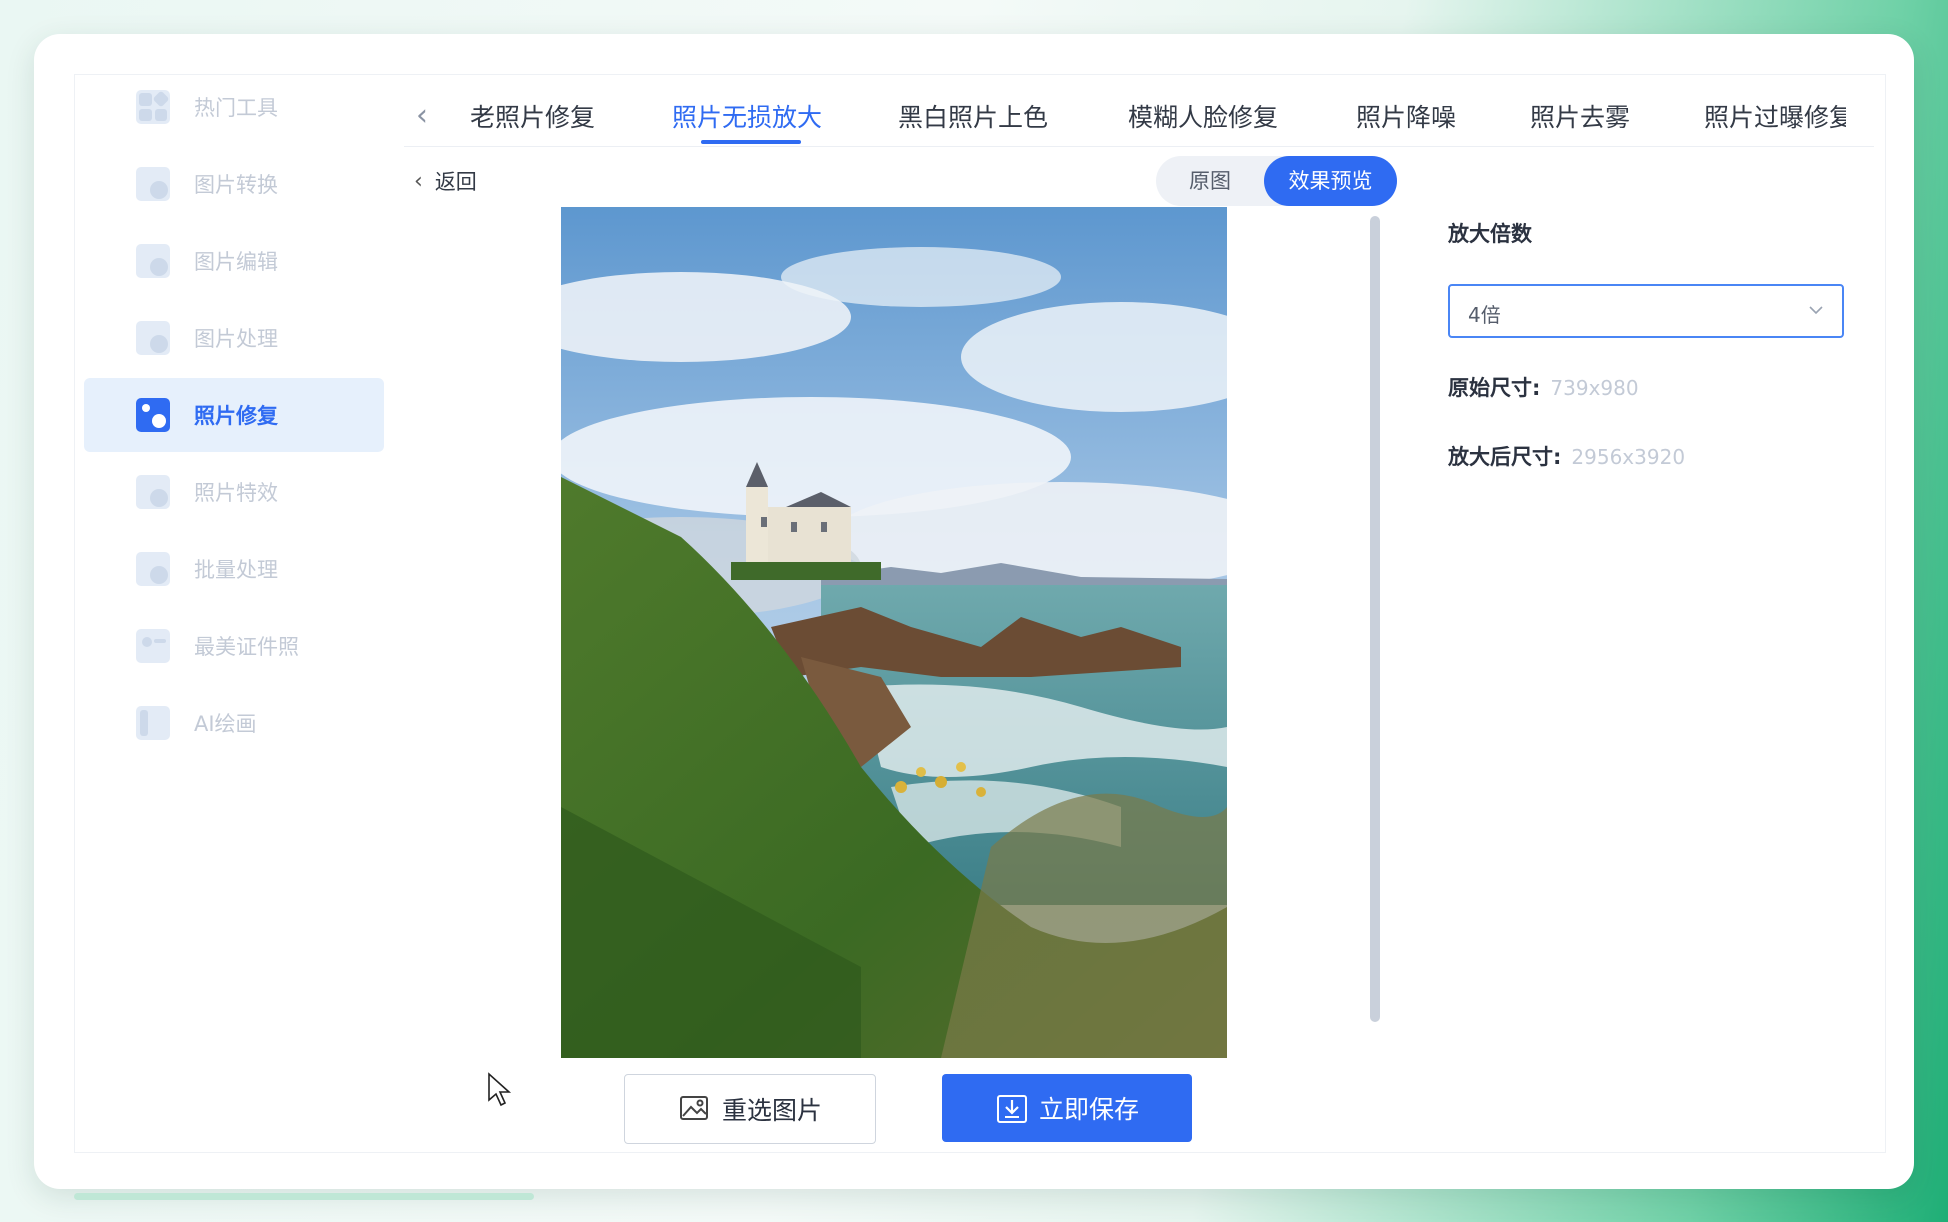 This screenshot has height=1222, width=1948. I want to click on toggle-original: 原图, so click(1210, 181).